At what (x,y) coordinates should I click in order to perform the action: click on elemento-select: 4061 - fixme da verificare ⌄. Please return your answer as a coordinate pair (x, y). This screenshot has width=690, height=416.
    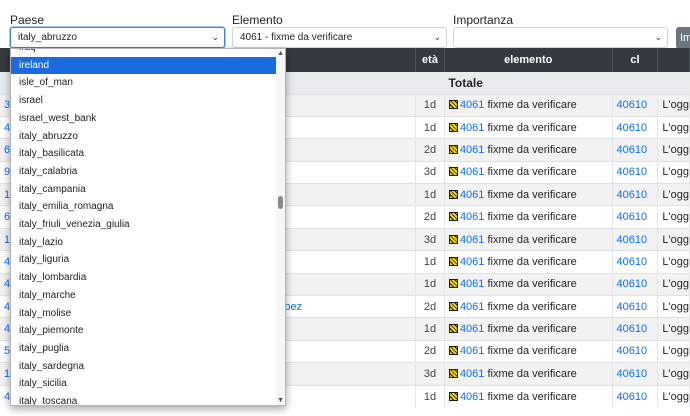
    Looking at the image, I should click on (339, 37).